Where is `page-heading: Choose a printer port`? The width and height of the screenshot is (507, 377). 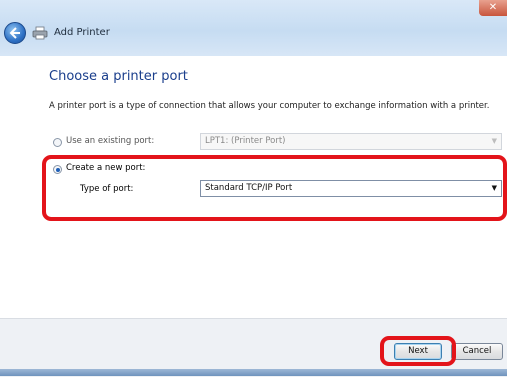 page-heading: Choose a printer port is located at coordinates (118, 76).